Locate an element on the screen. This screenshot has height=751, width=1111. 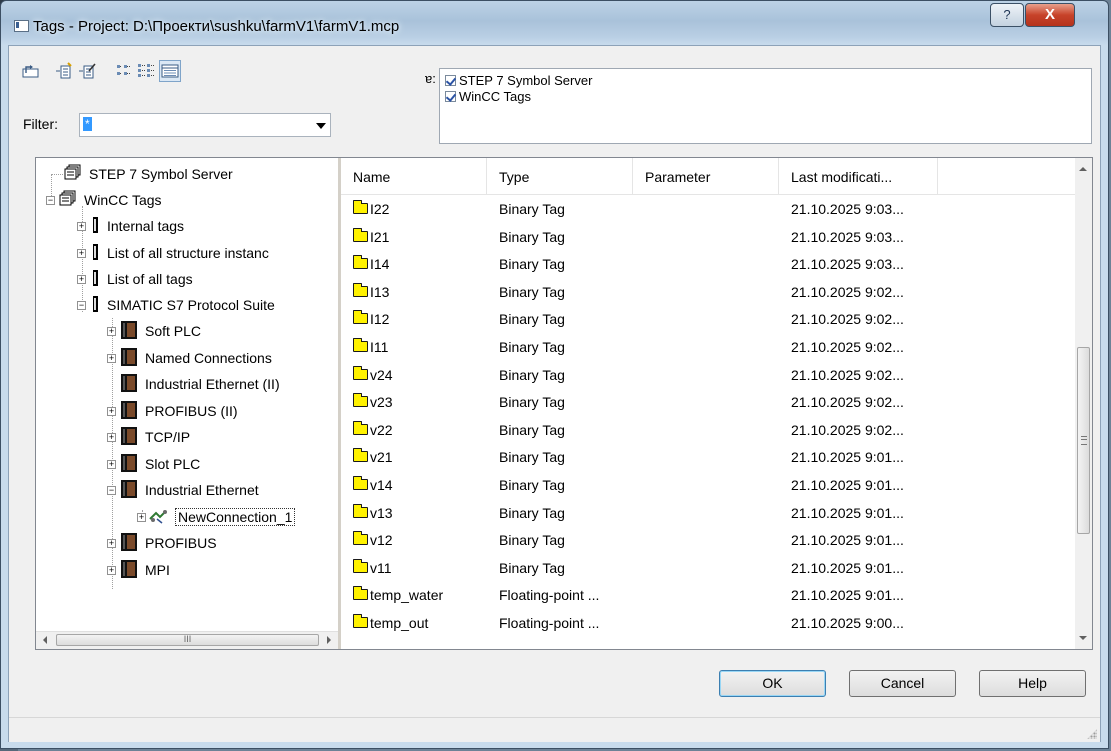
cancel-button: Cancel is located at coordinates (902, 683).